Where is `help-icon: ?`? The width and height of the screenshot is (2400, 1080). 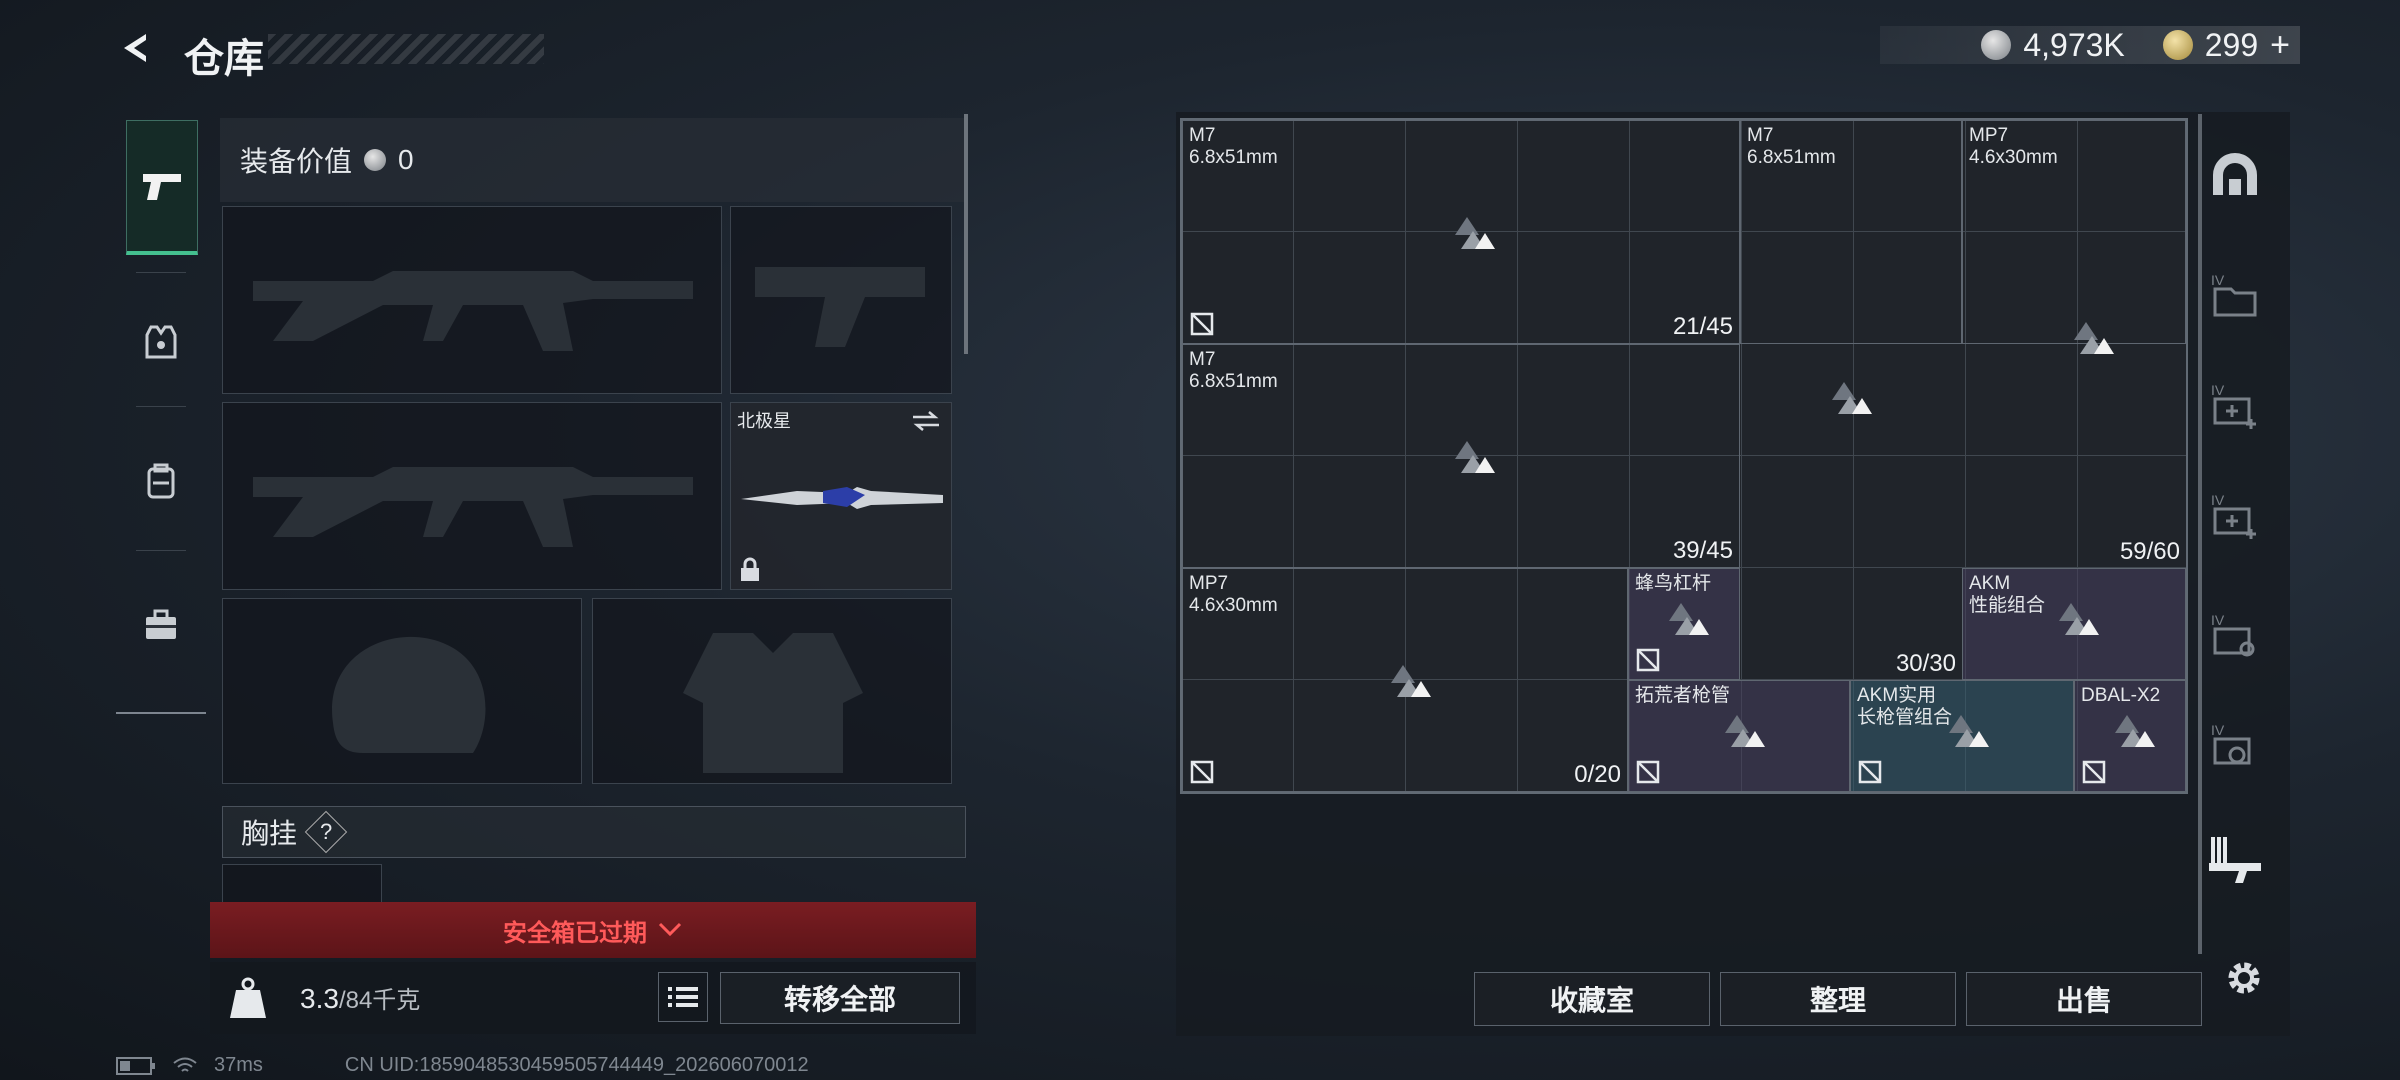 help-icon: ? is located at coordinates (326, 832).